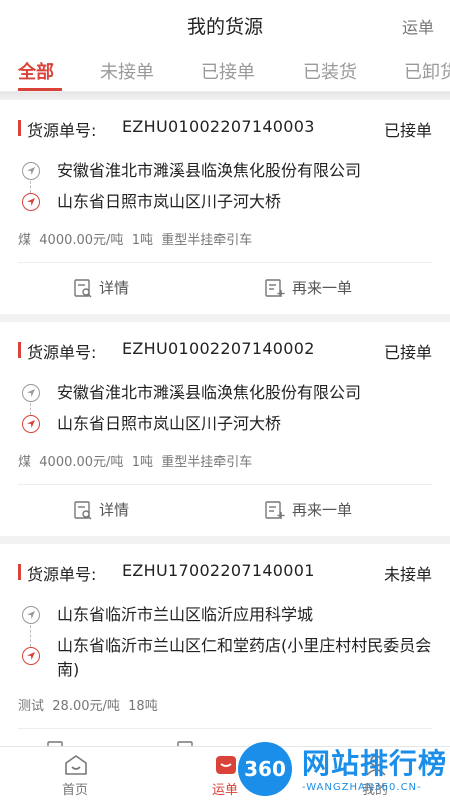  What do you see at coordinates (74, 790) in the screenshot?
I see `tabbar-home-label: 首页` at bounding box center [74, 790].